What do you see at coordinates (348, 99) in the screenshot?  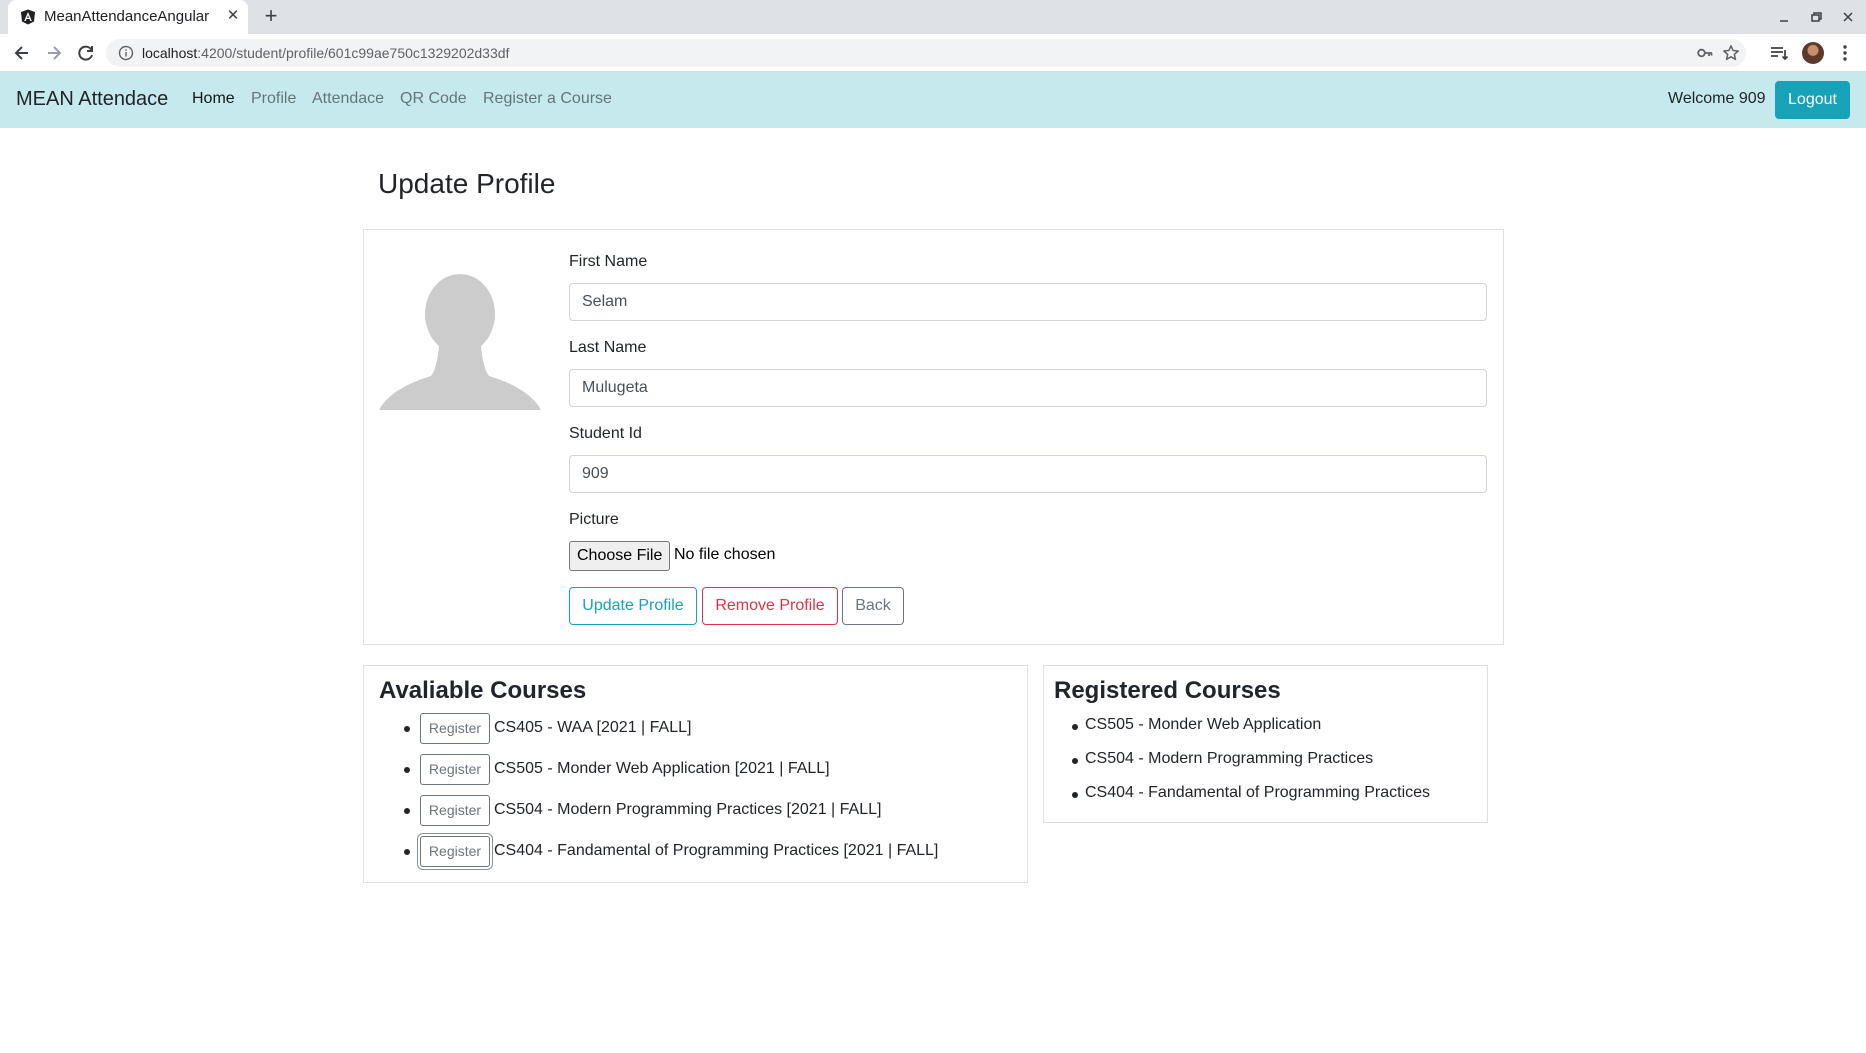 I see `nav-attendace: Attendace` at bounding box center [348, 99].